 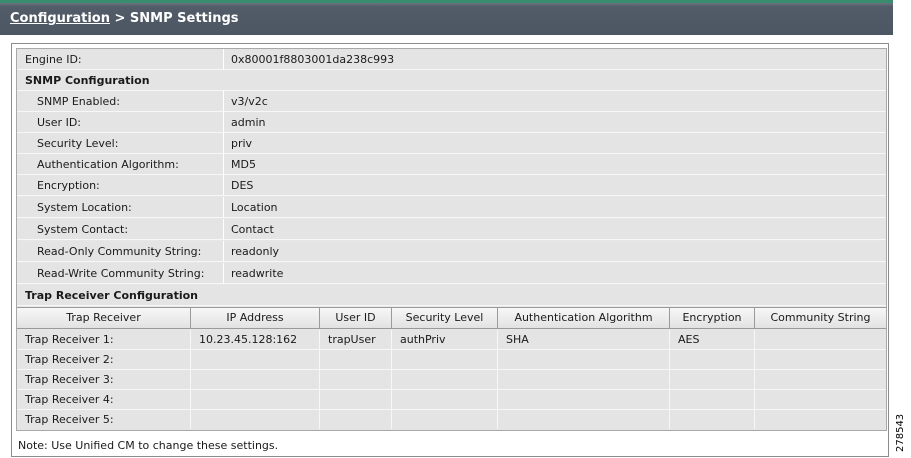 I want to click on read-only-community-value: readonly, so click(x=255, y=251).